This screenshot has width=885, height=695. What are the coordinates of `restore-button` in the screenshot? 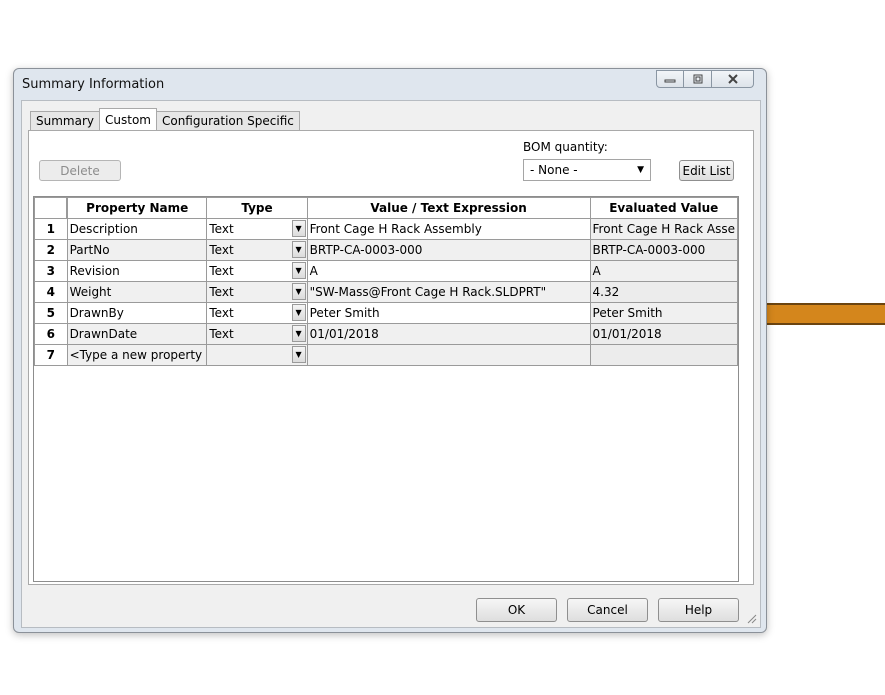 It's located at (698, 79).